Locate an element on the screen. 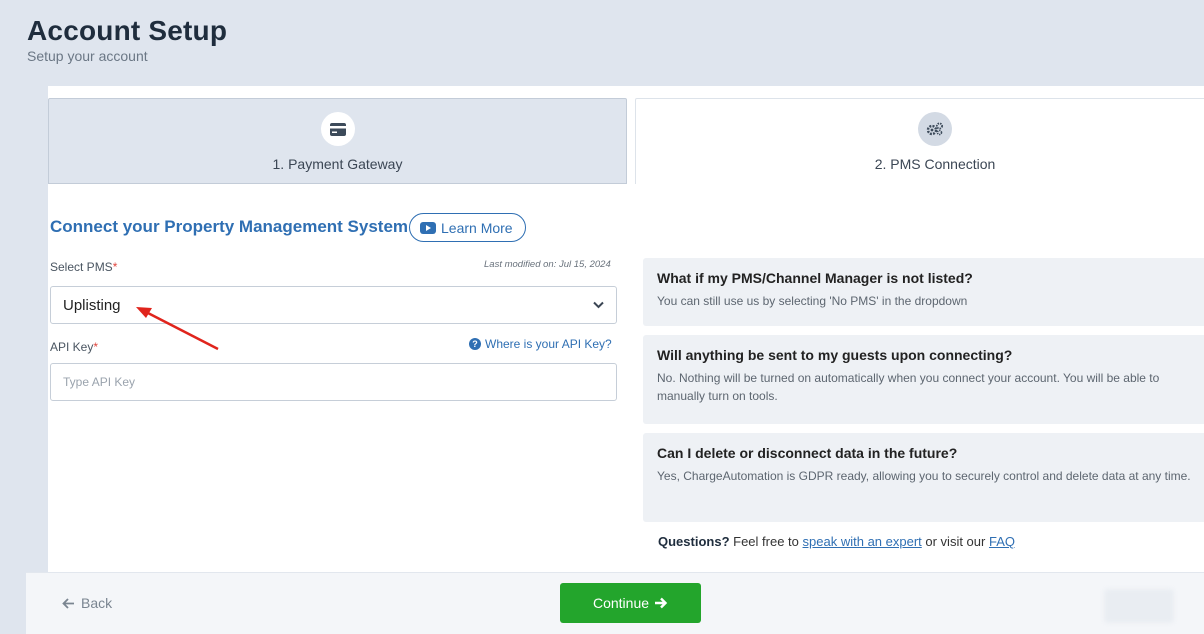  select-pms-label: Select PMS* is located at coordinates (83, 267).